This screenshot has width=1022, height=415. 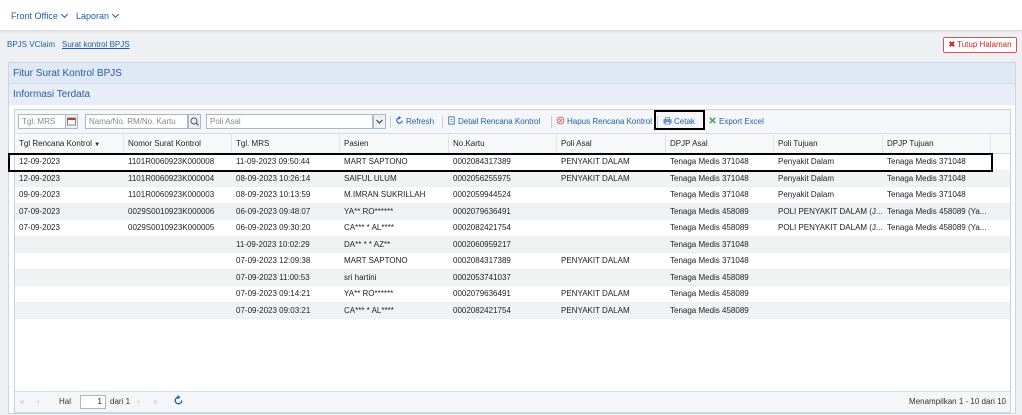 What do you see at coordinates (71, 121) in the screenshot?
I see `calendar-button` at bounding box center [71, 121].